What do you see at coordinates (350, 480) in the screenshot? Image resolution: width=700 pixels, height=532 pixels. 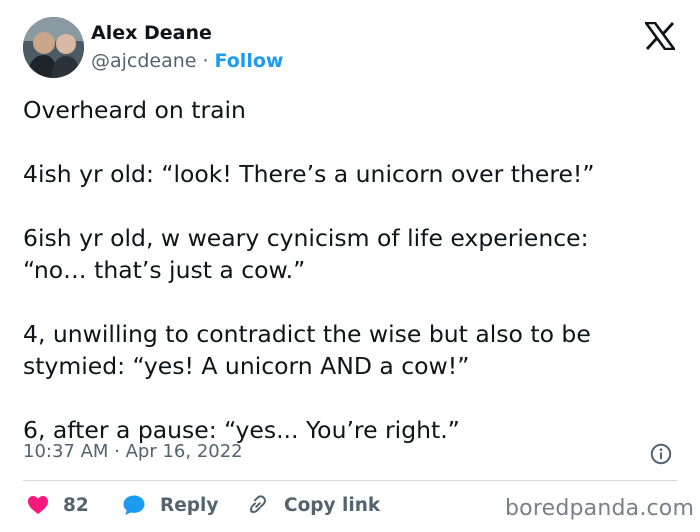 I see `divider` at bounding box center [350, 480].